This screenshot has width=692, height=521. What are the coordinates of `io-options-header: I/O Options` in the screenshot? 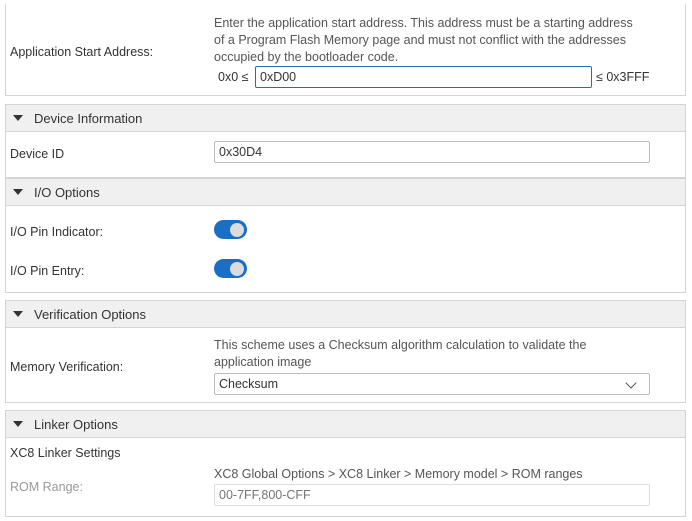 It's located at (345, 192).